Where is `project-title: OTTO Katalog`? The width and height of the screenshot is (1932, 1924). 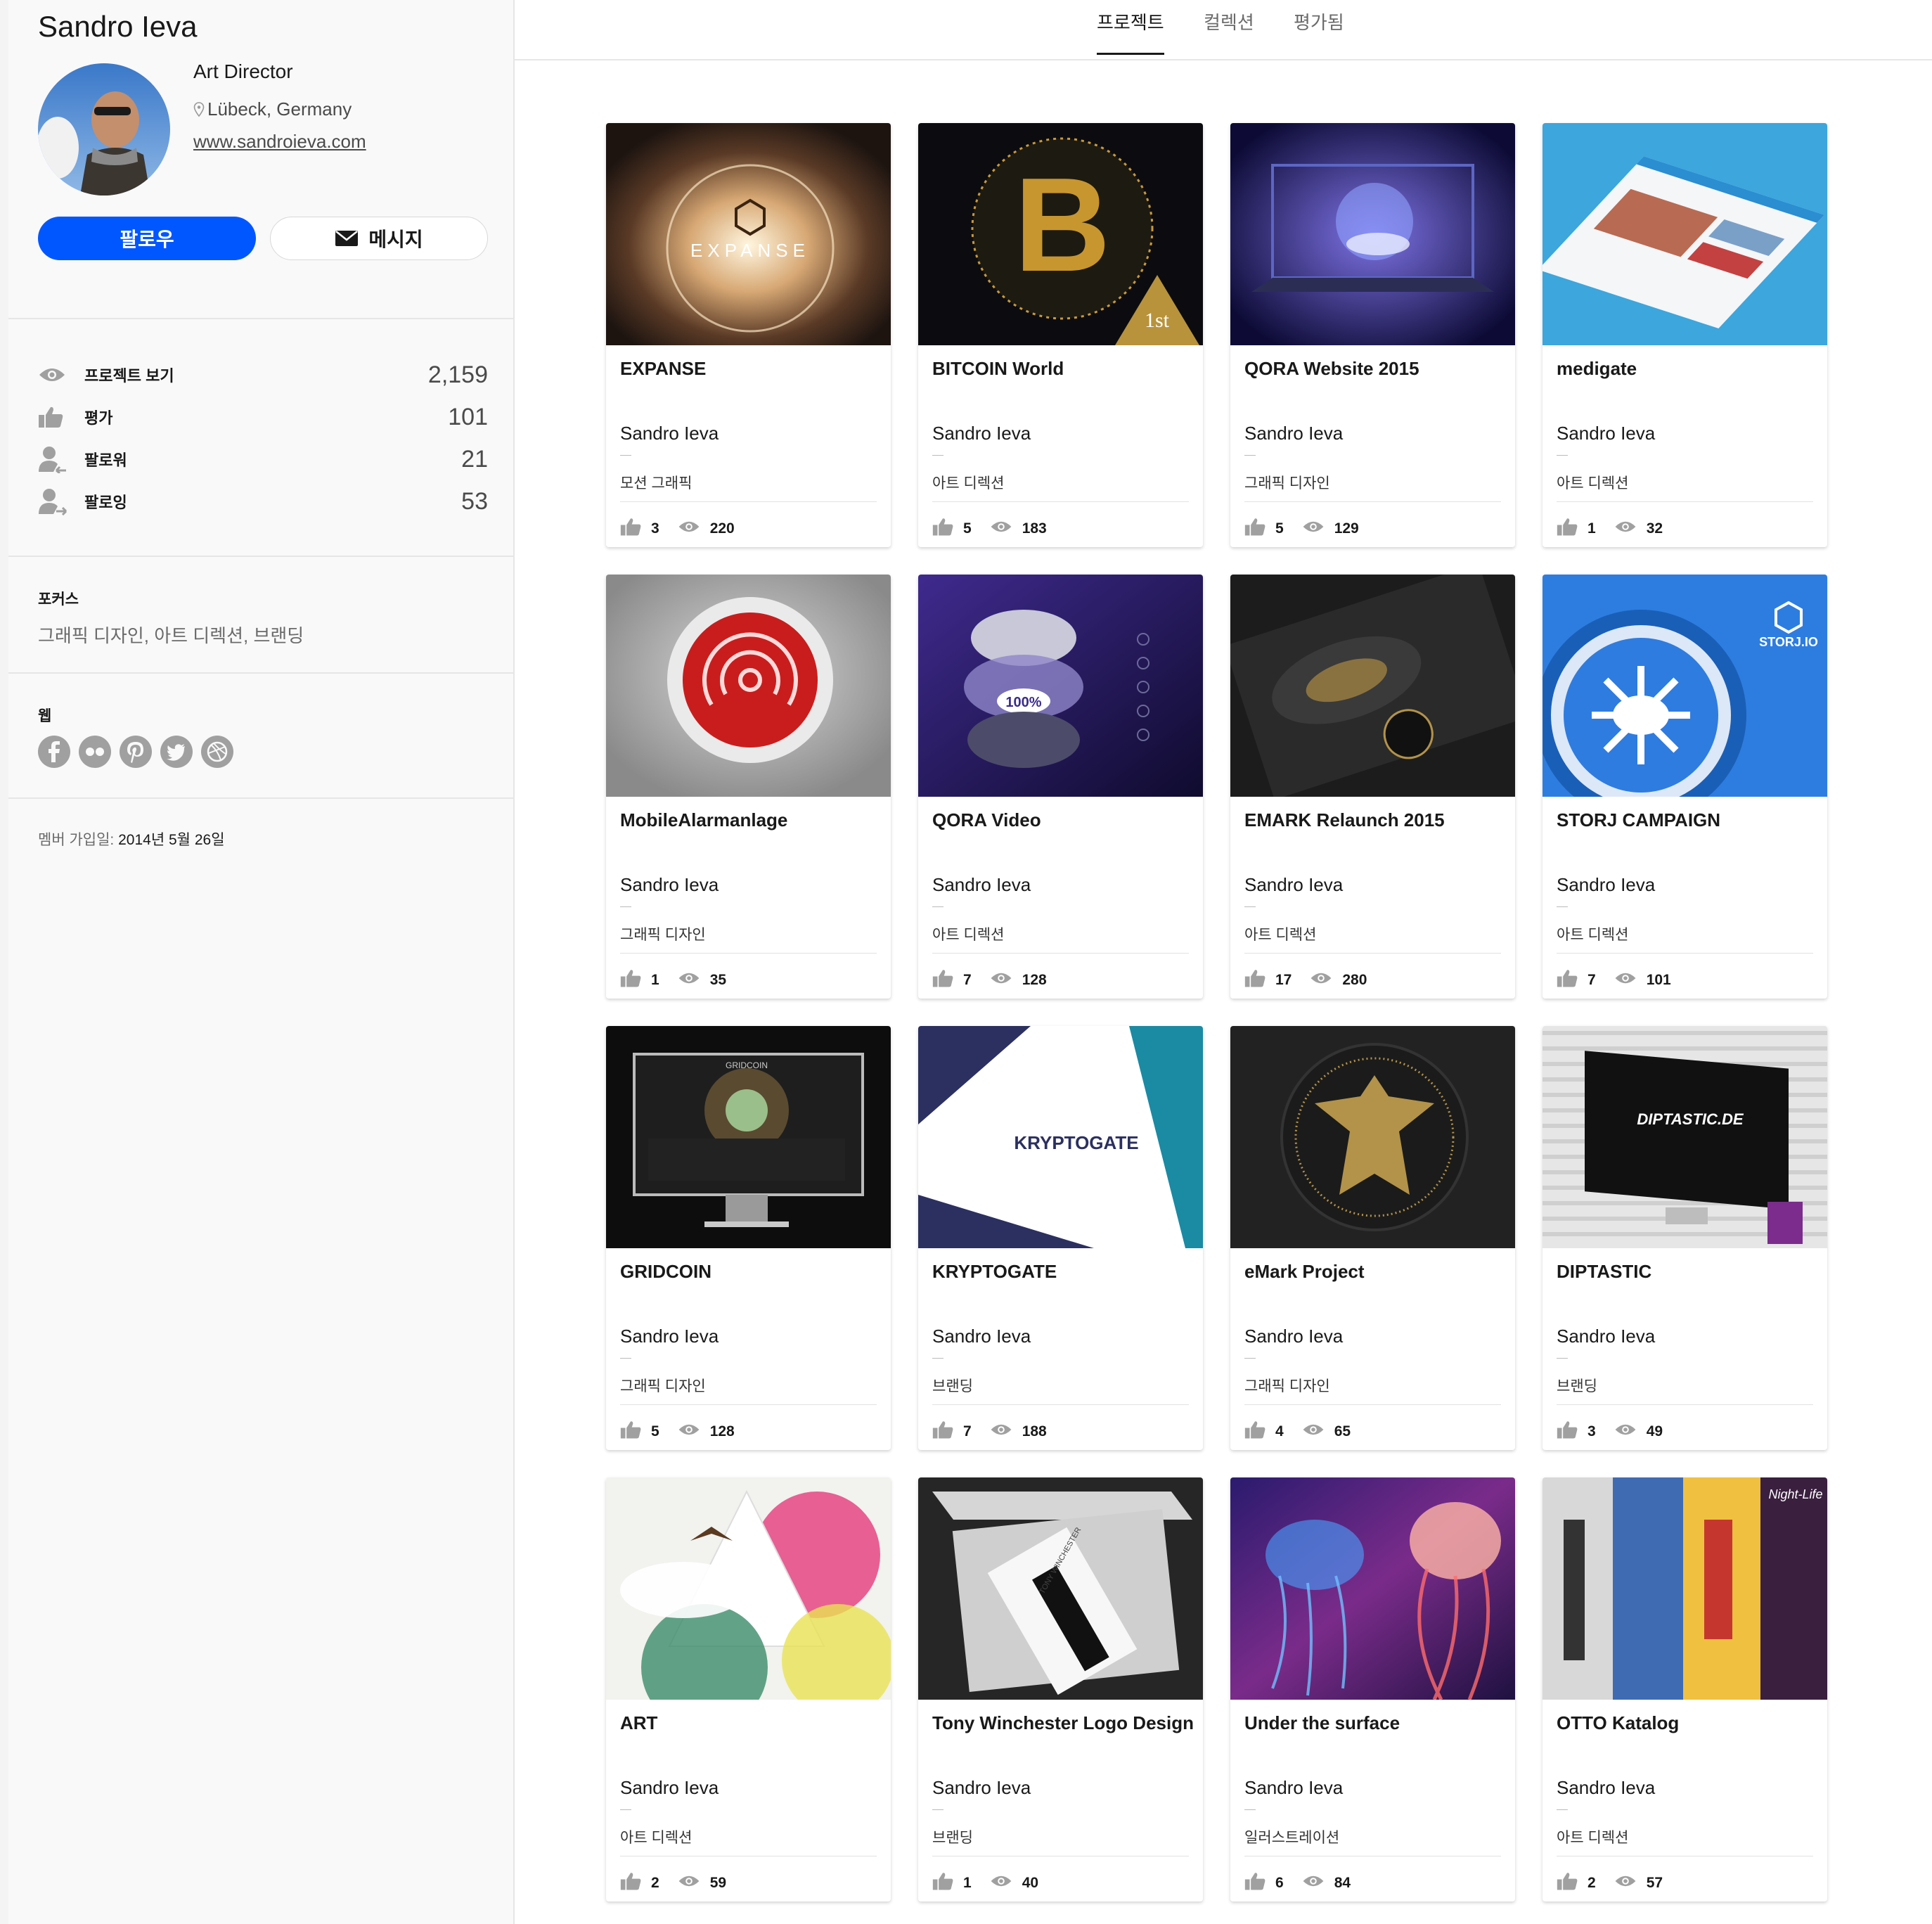 project-title: OTTO Katalog is located at coordinates (1618, 1723).